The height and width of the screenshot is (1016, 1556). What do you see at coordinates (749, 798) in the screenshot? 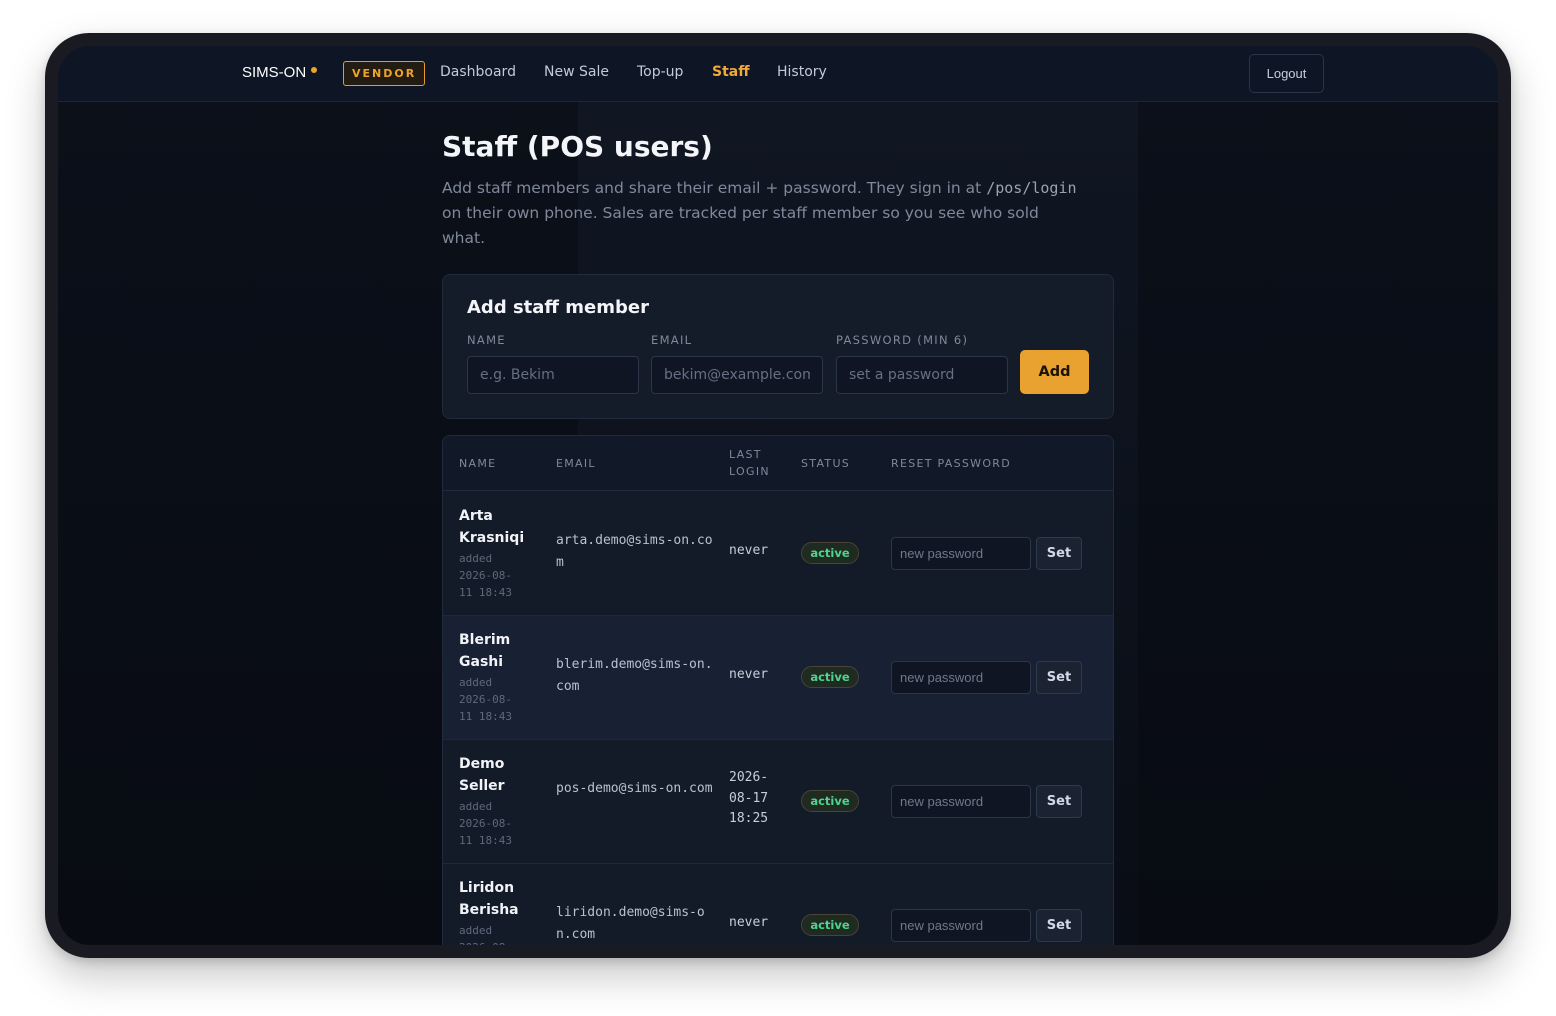
I see `staff-last-login: 2026-08-17 18:25` at bounding box center [749, 798].